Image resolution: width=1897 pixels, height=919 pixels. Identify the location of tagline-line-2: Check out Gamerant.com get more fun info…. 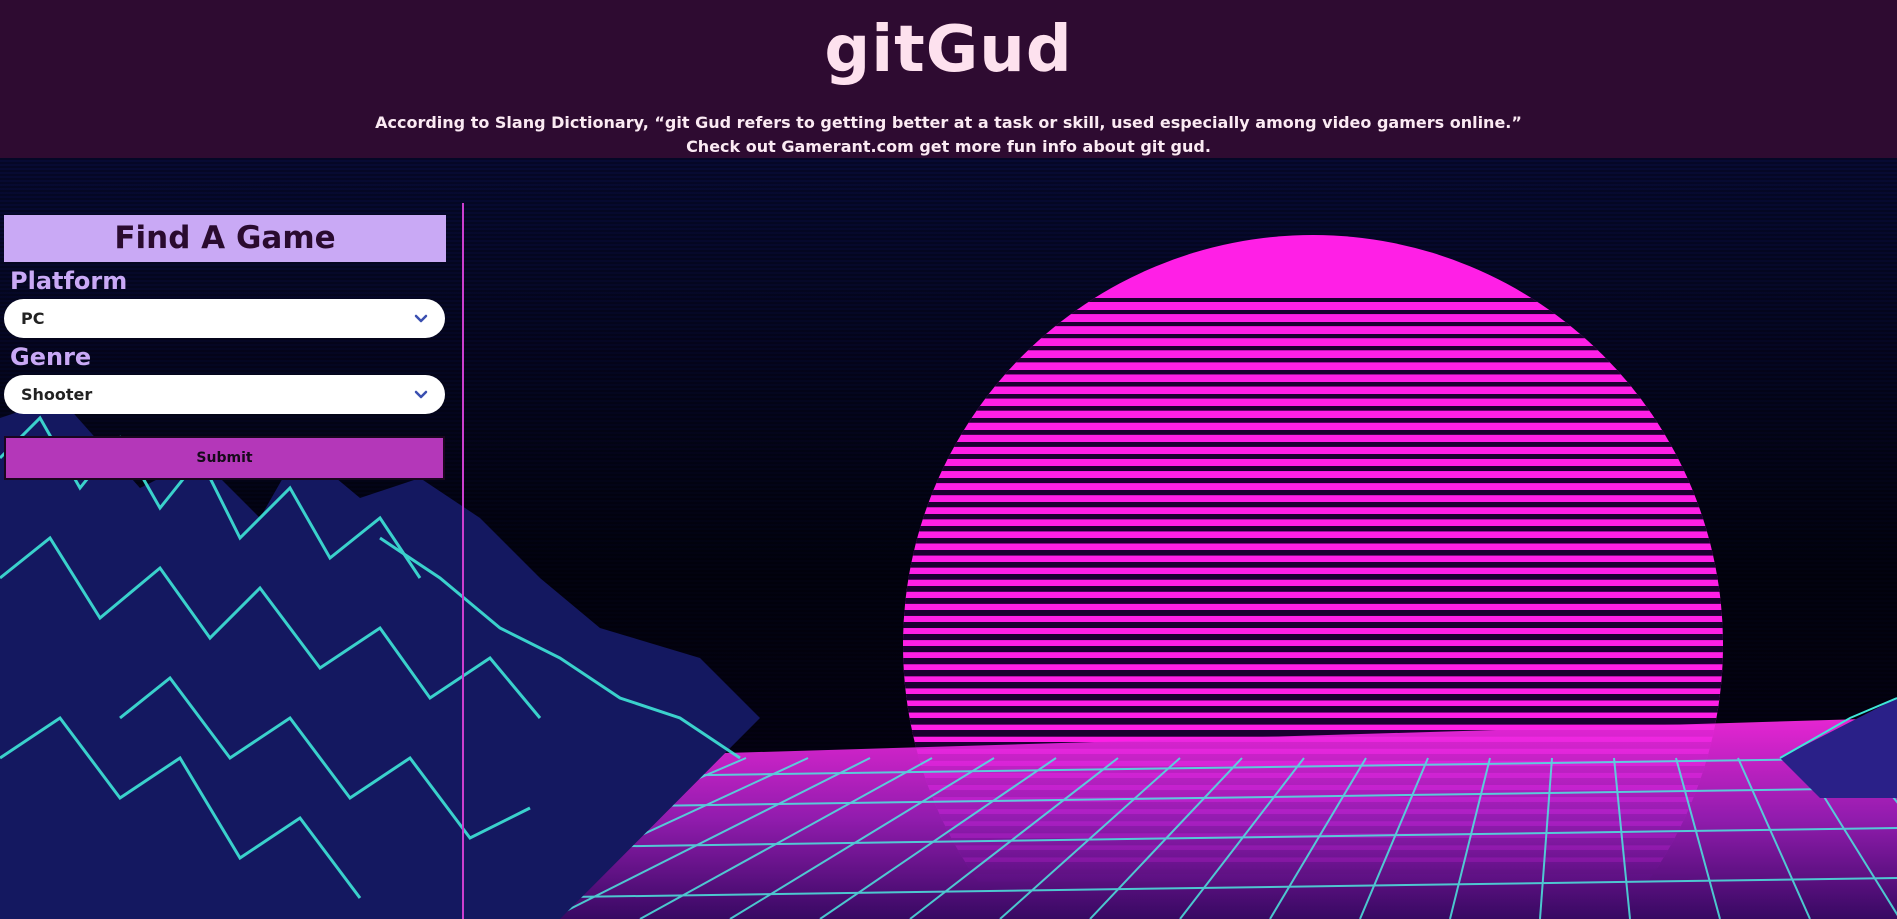
(948, 146).